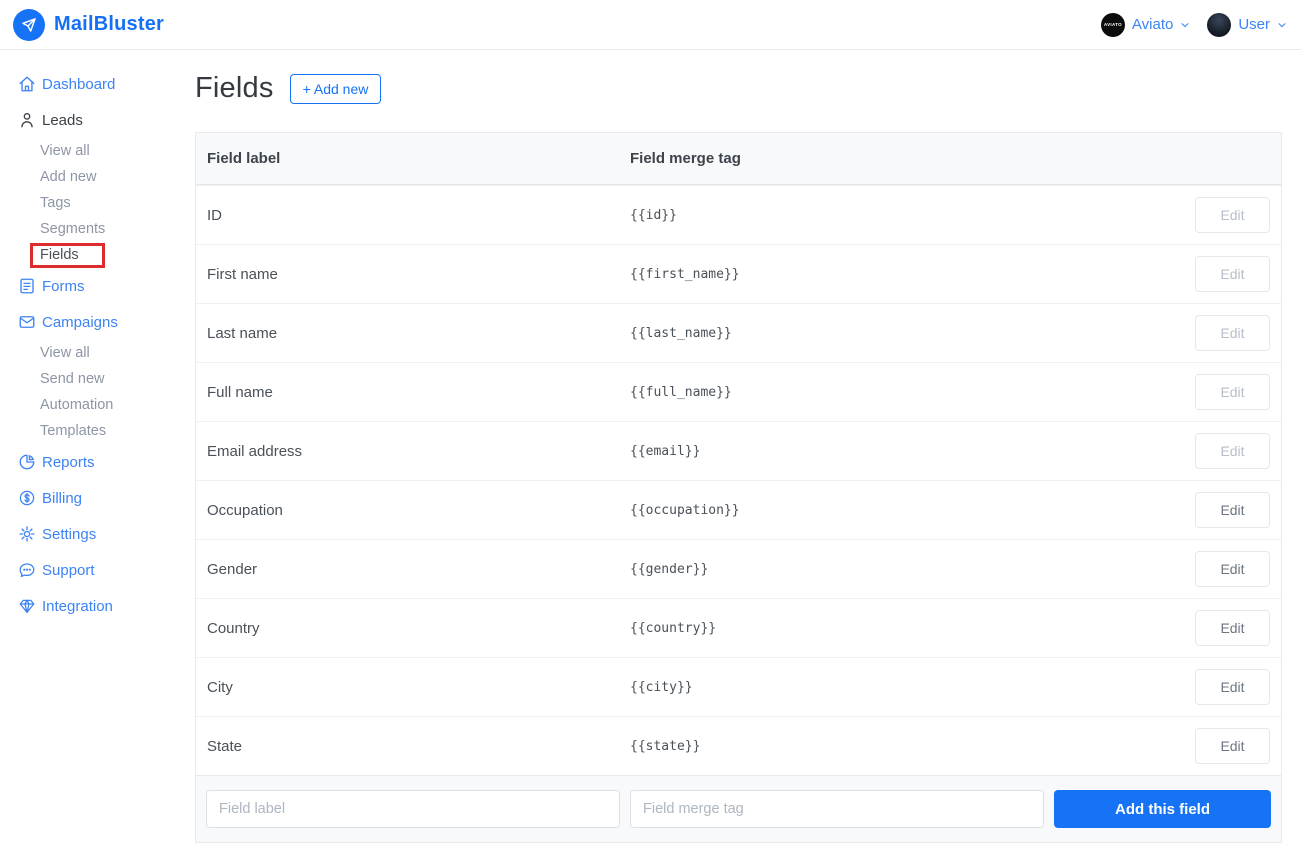  I want to click on add-new-button: + Add new, so click(335, 88).